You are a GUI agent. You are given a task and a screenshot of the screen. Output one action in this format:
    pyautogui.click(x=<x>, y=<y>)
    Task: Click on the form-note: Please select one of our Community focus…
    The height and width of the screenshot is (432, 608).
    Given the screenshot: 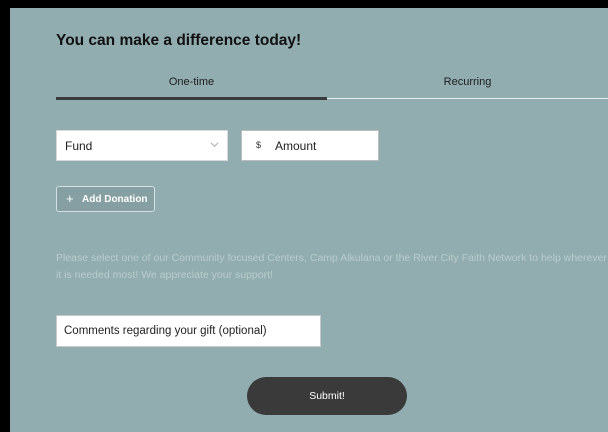 What is the action you would take?
    pyautogui.click(x=331, y=266)
    